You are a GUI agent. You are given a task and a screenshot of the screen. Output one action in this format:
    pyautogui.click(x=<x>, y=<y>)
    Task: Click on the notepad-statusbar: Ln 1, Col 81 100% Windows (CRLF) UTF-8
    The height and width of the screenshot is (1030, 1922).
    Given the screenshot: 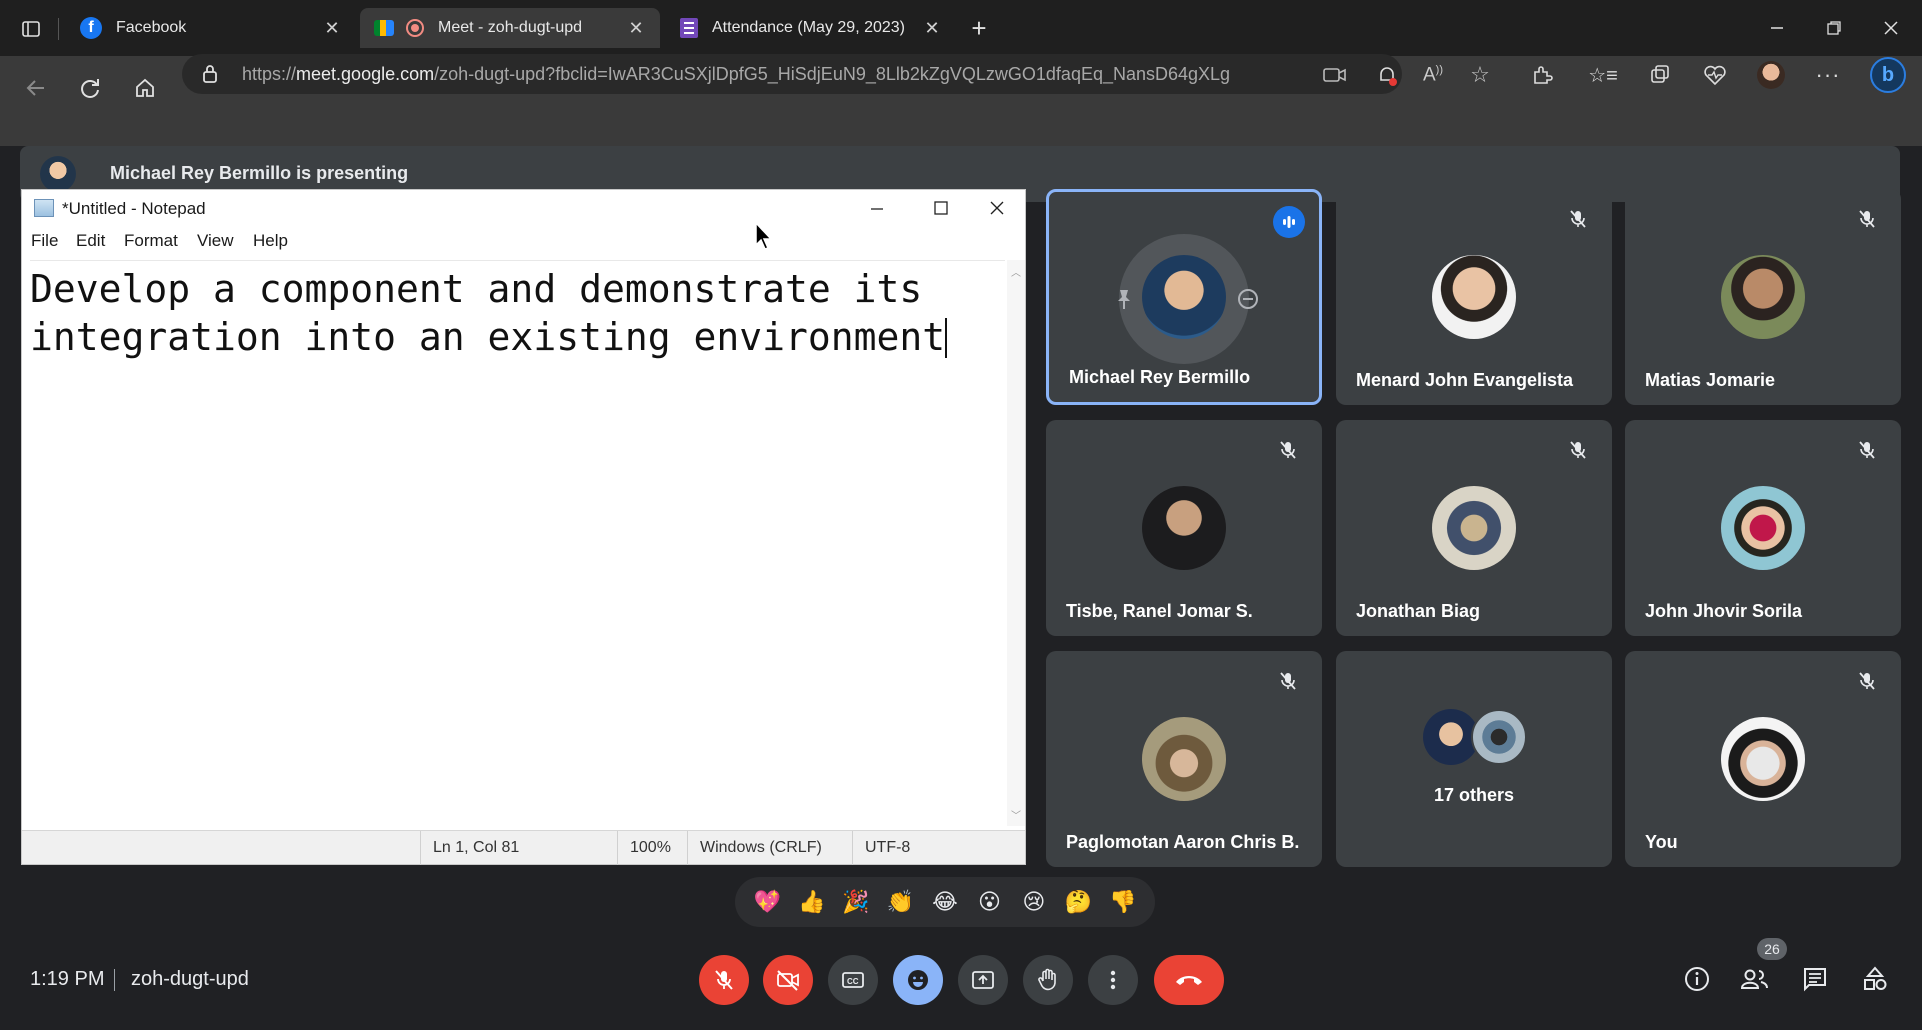 What is the action you would take?
    pyautogui.click(x=524, y=847)
    